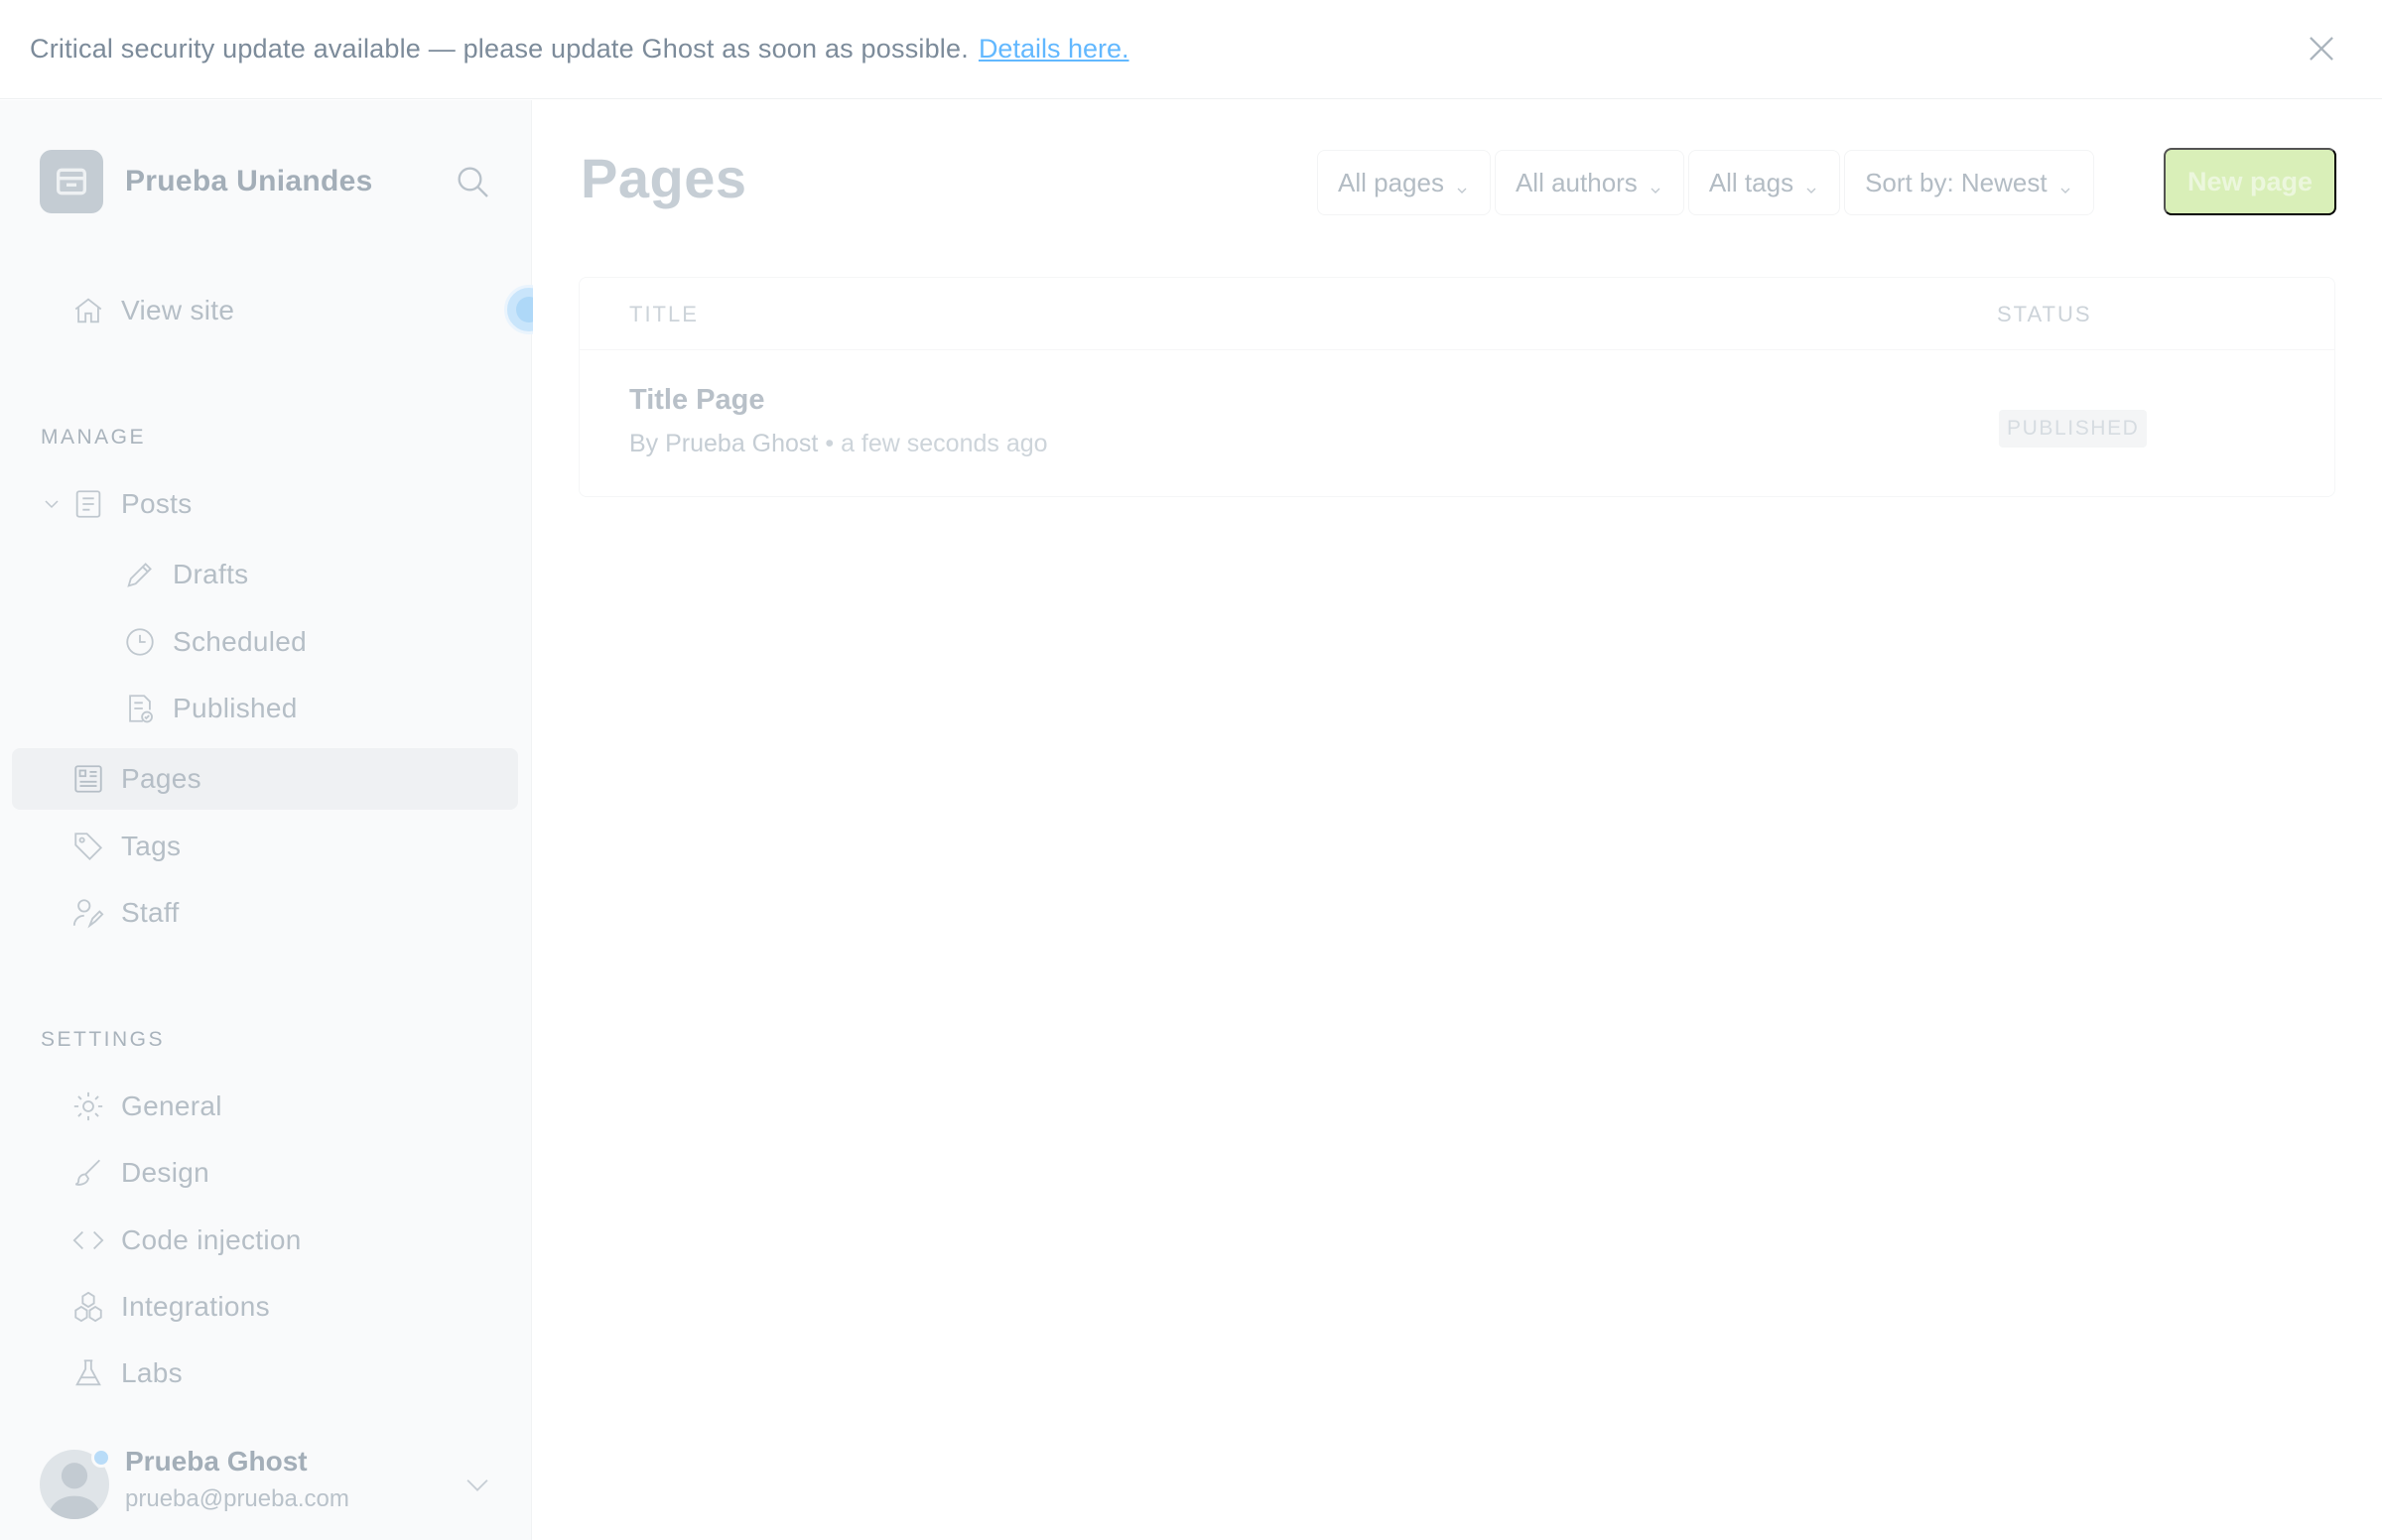 This screenshot has width=2382, height=1540. Describe the element at coordinates (724, 443) in the screenshot. I see `page-author: By Prueba Ghost` at that location.